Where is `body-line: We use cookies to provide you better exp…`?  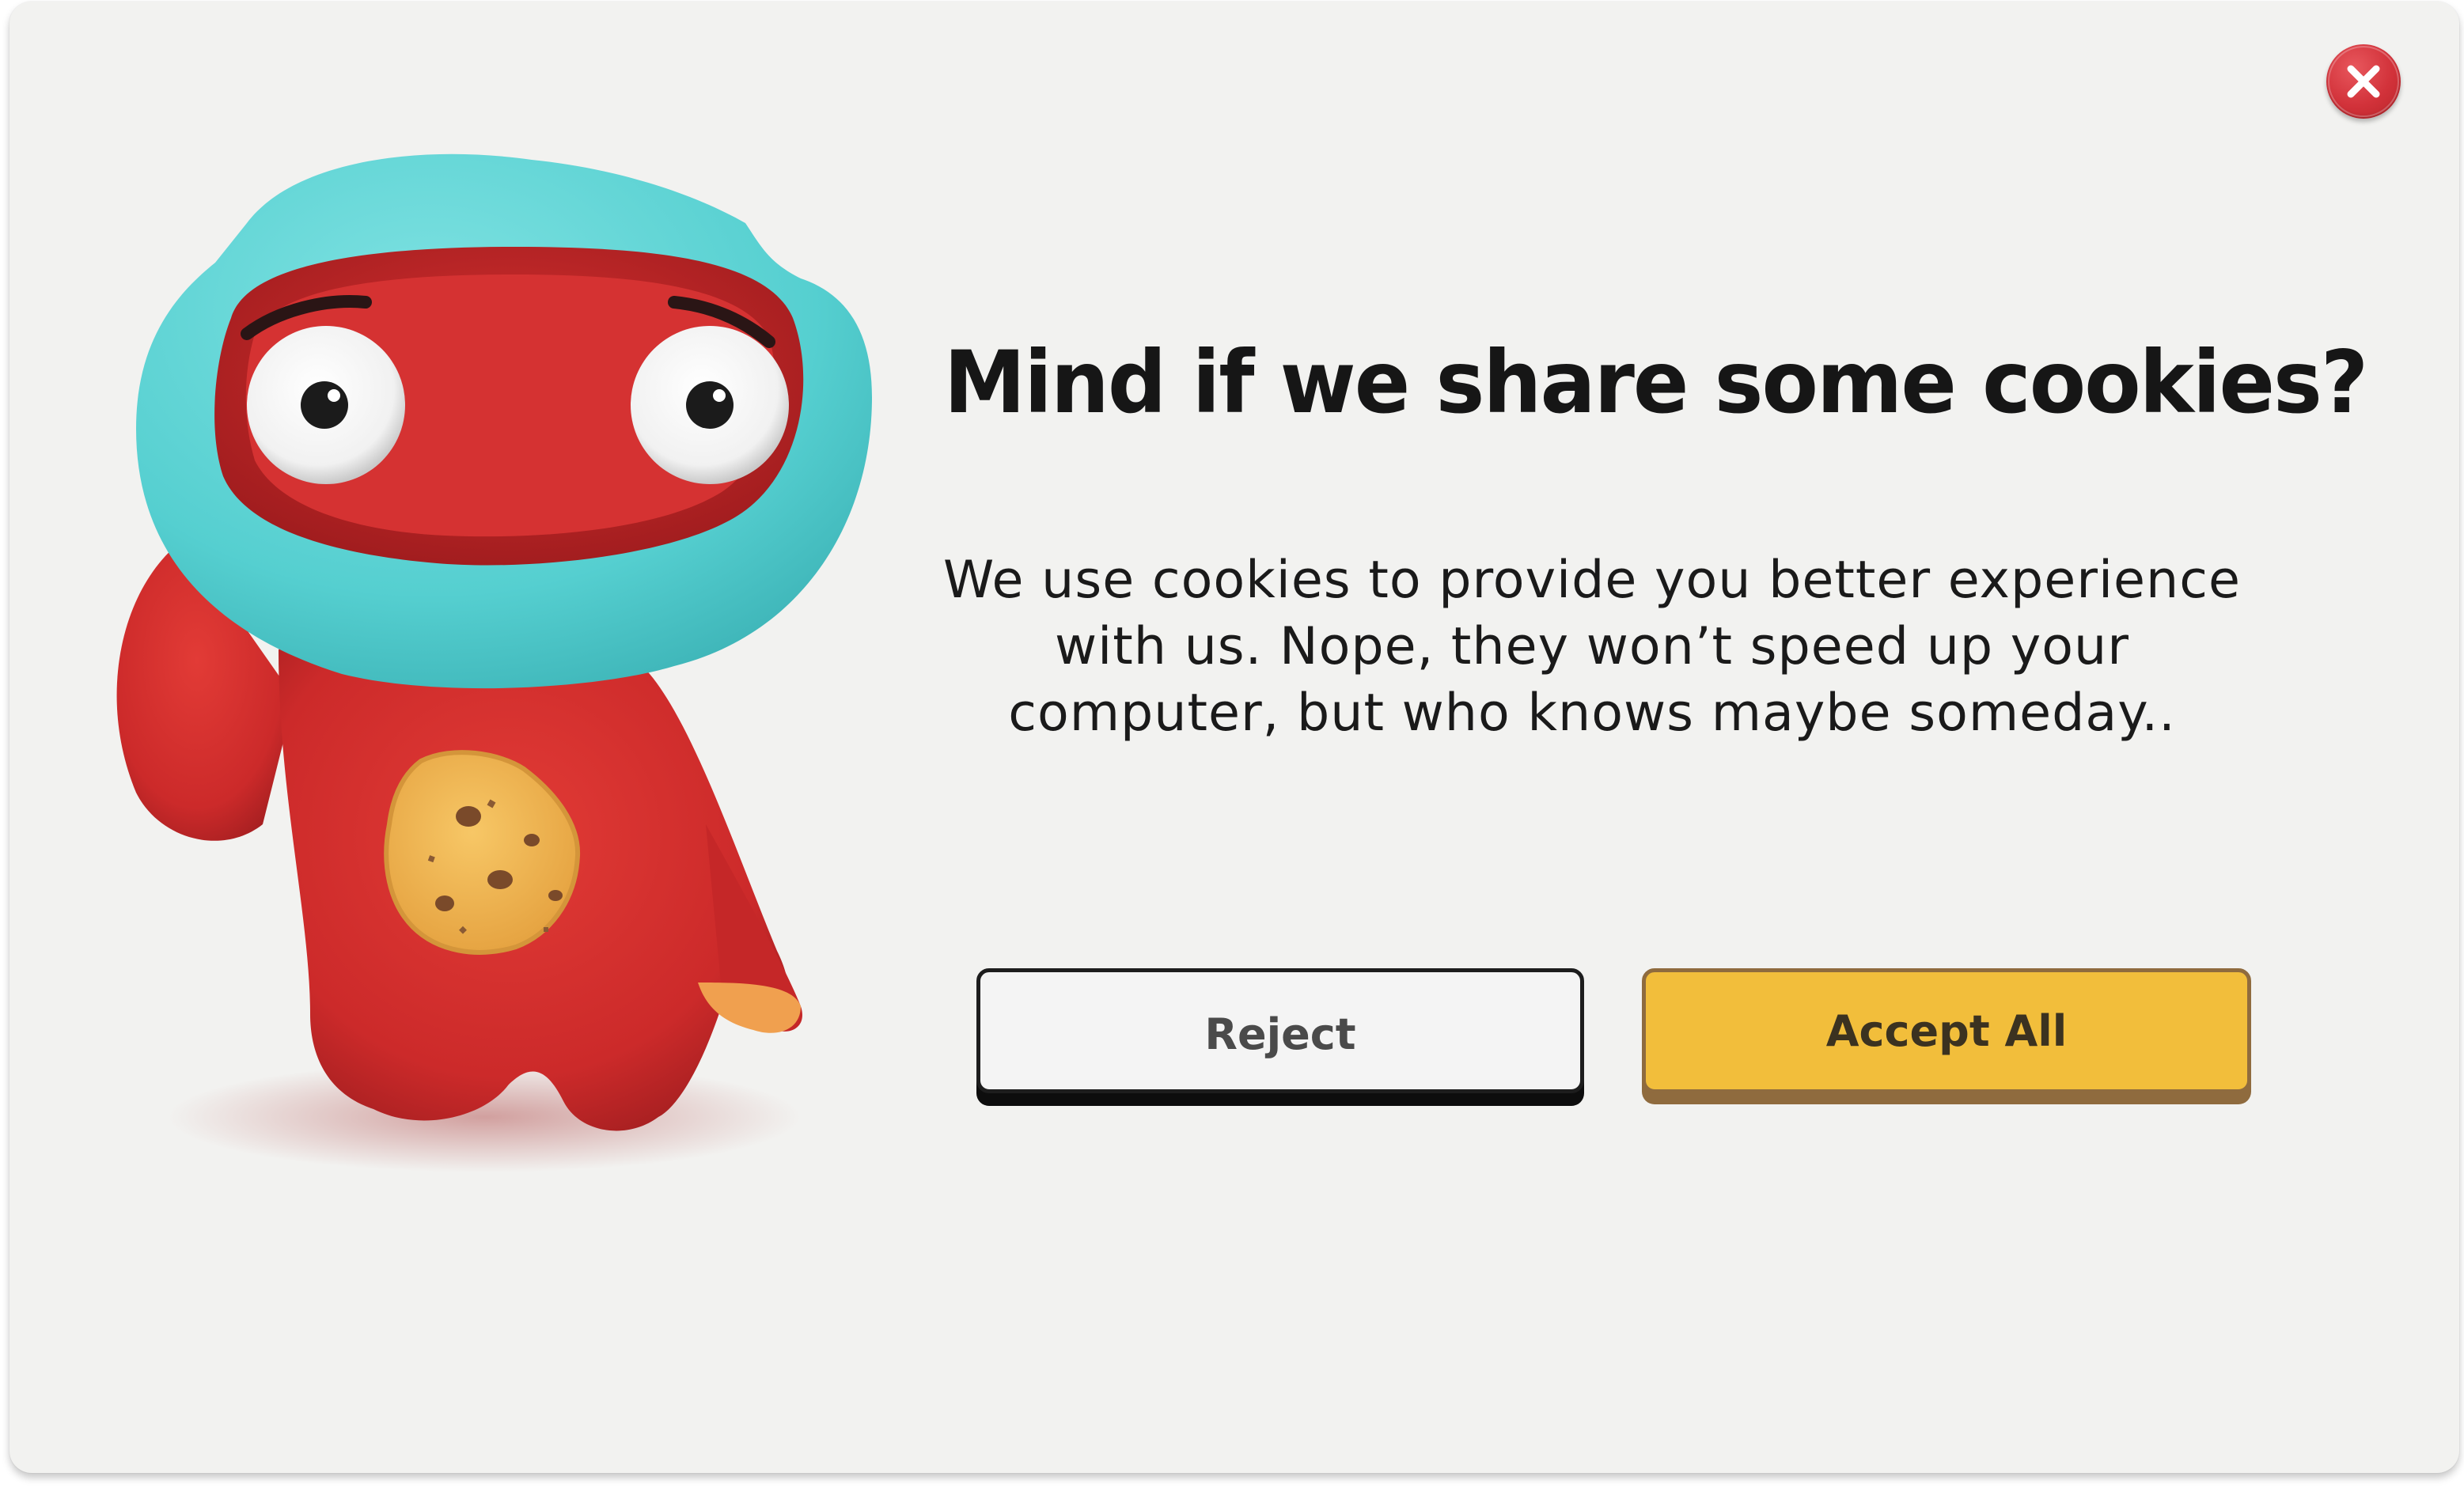 body-line: We use cookies to provide you better exp… is located at coordinates (1592, 580).